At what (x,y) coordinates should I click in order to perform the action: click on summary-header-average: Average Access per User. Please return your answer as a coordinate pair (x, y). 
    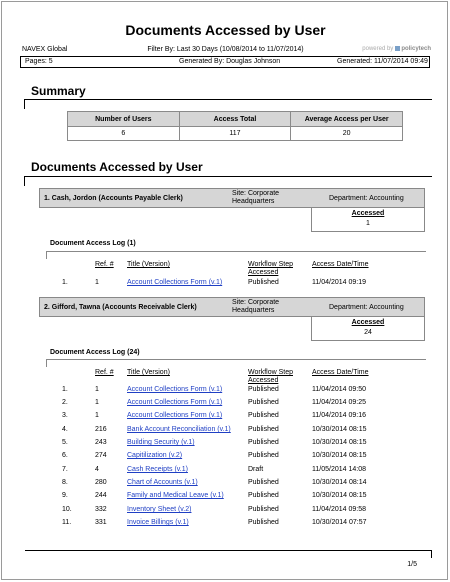
    Looking at the image, I should click on (346, 119).